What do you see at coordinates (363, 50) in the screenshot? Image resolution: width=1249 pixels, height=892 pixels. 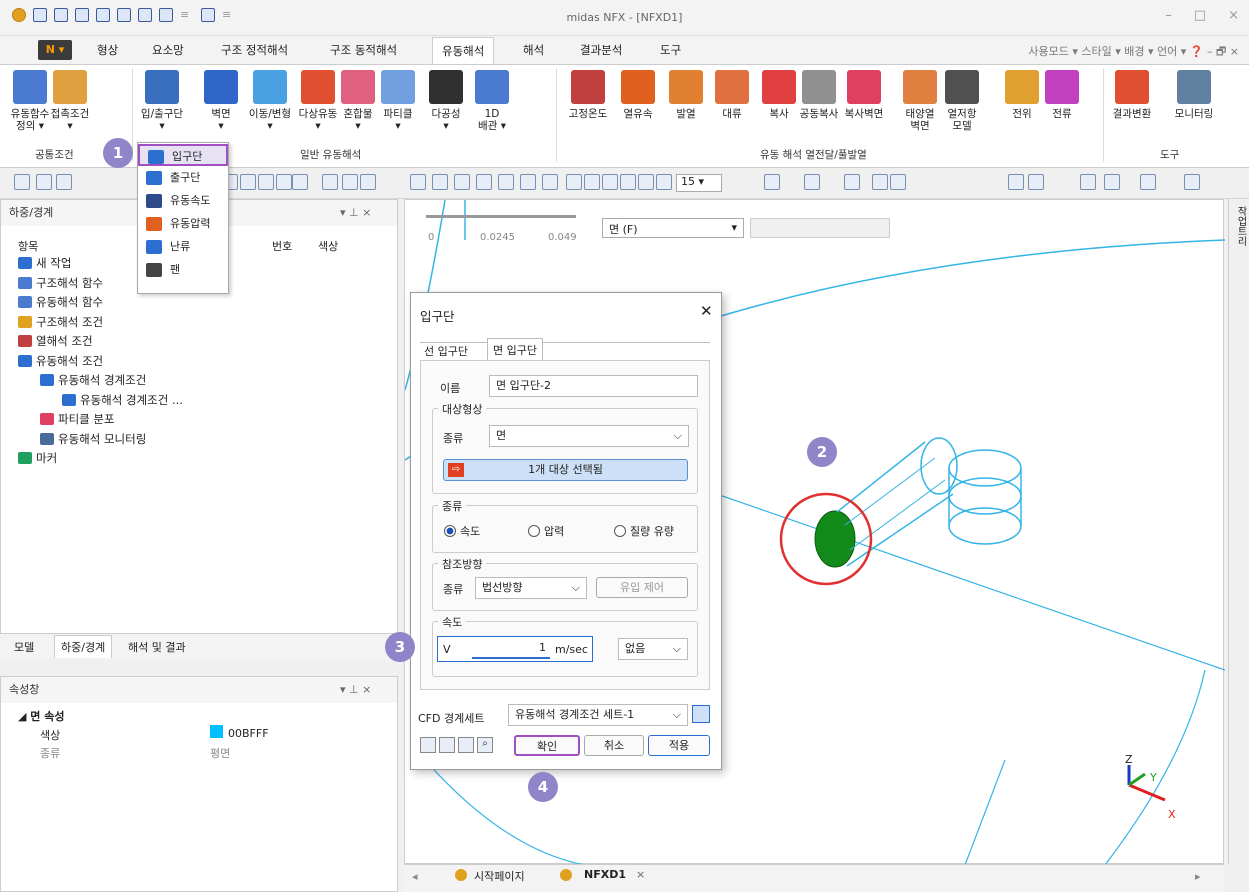 I see `tab-dynamic: 구조 동적해석` at bounding box center [363, 50].